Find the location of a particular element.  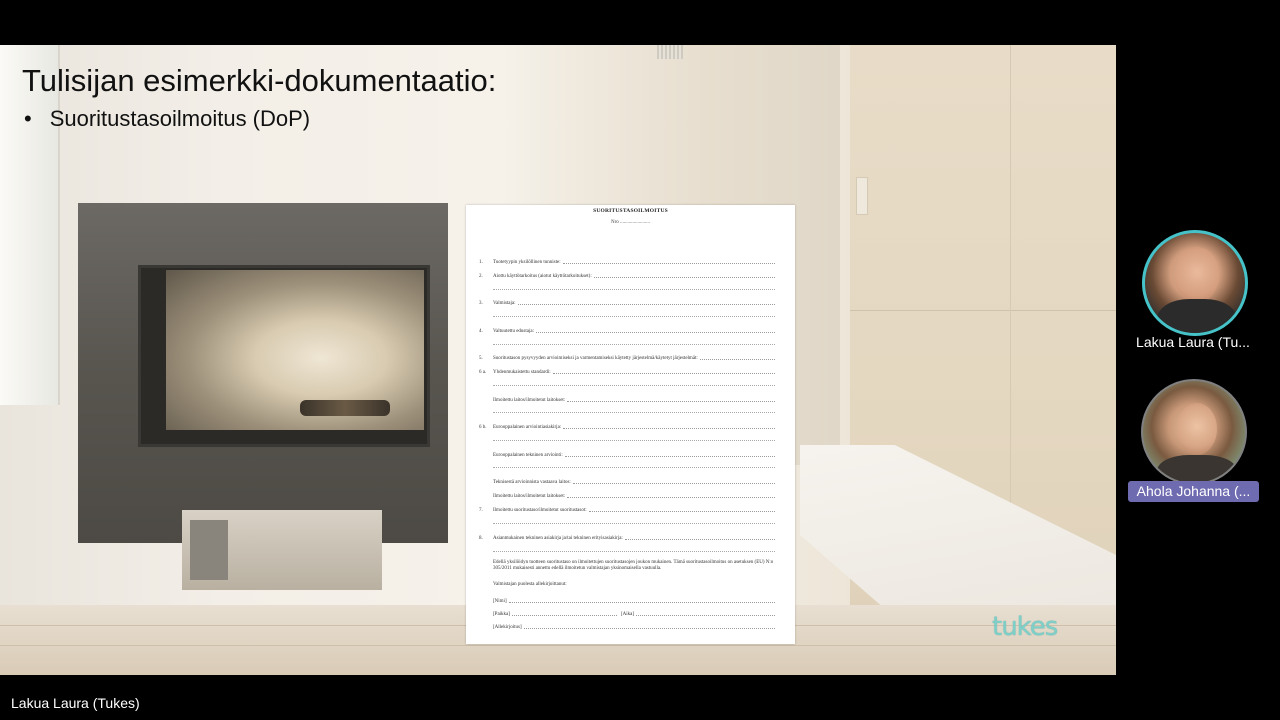

row-number: 6 b. is located at coordinates (483, 427).